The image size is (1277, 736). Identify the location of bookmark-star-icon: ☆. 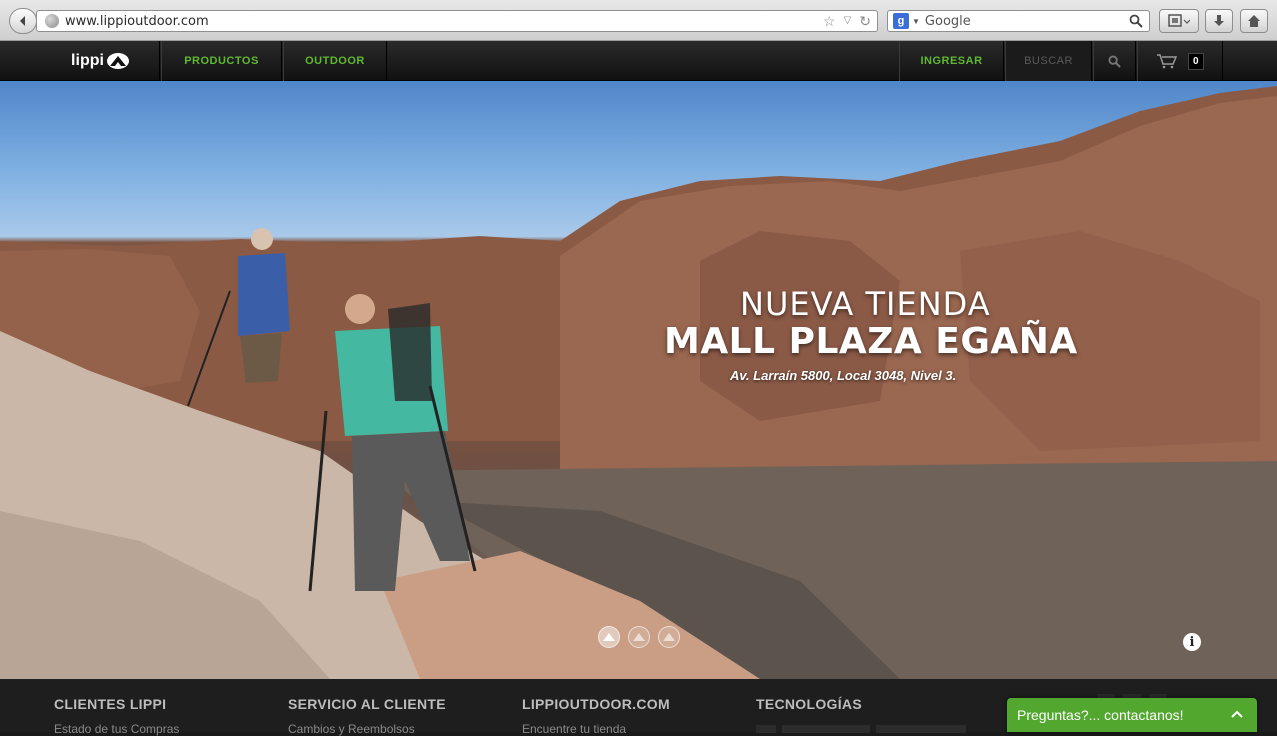
(829, 21).